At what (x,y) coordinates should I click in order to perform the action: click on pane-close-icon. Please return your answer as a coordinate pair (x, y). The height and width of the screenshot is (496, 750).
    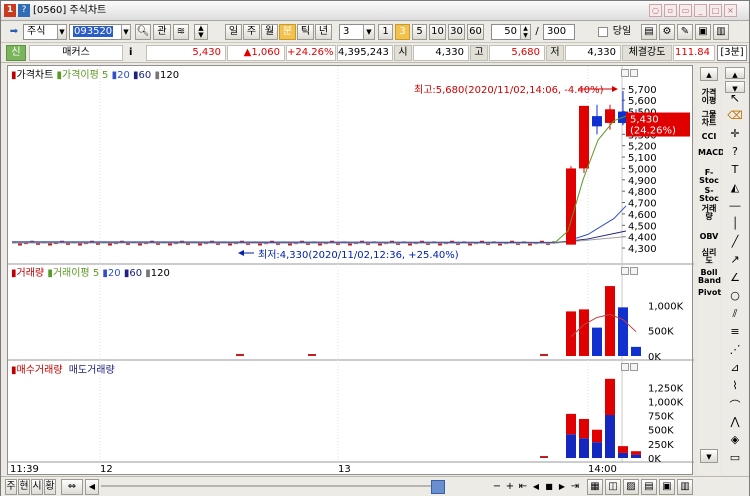
    Looking at the image, I should click on (634, 73).